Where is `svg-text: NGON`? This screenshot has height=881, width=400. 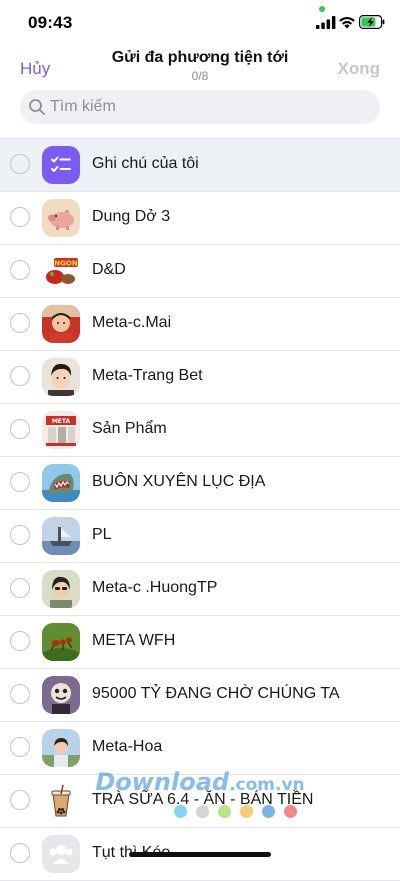
svg-text: NGON is located at coordinates (66, 264).